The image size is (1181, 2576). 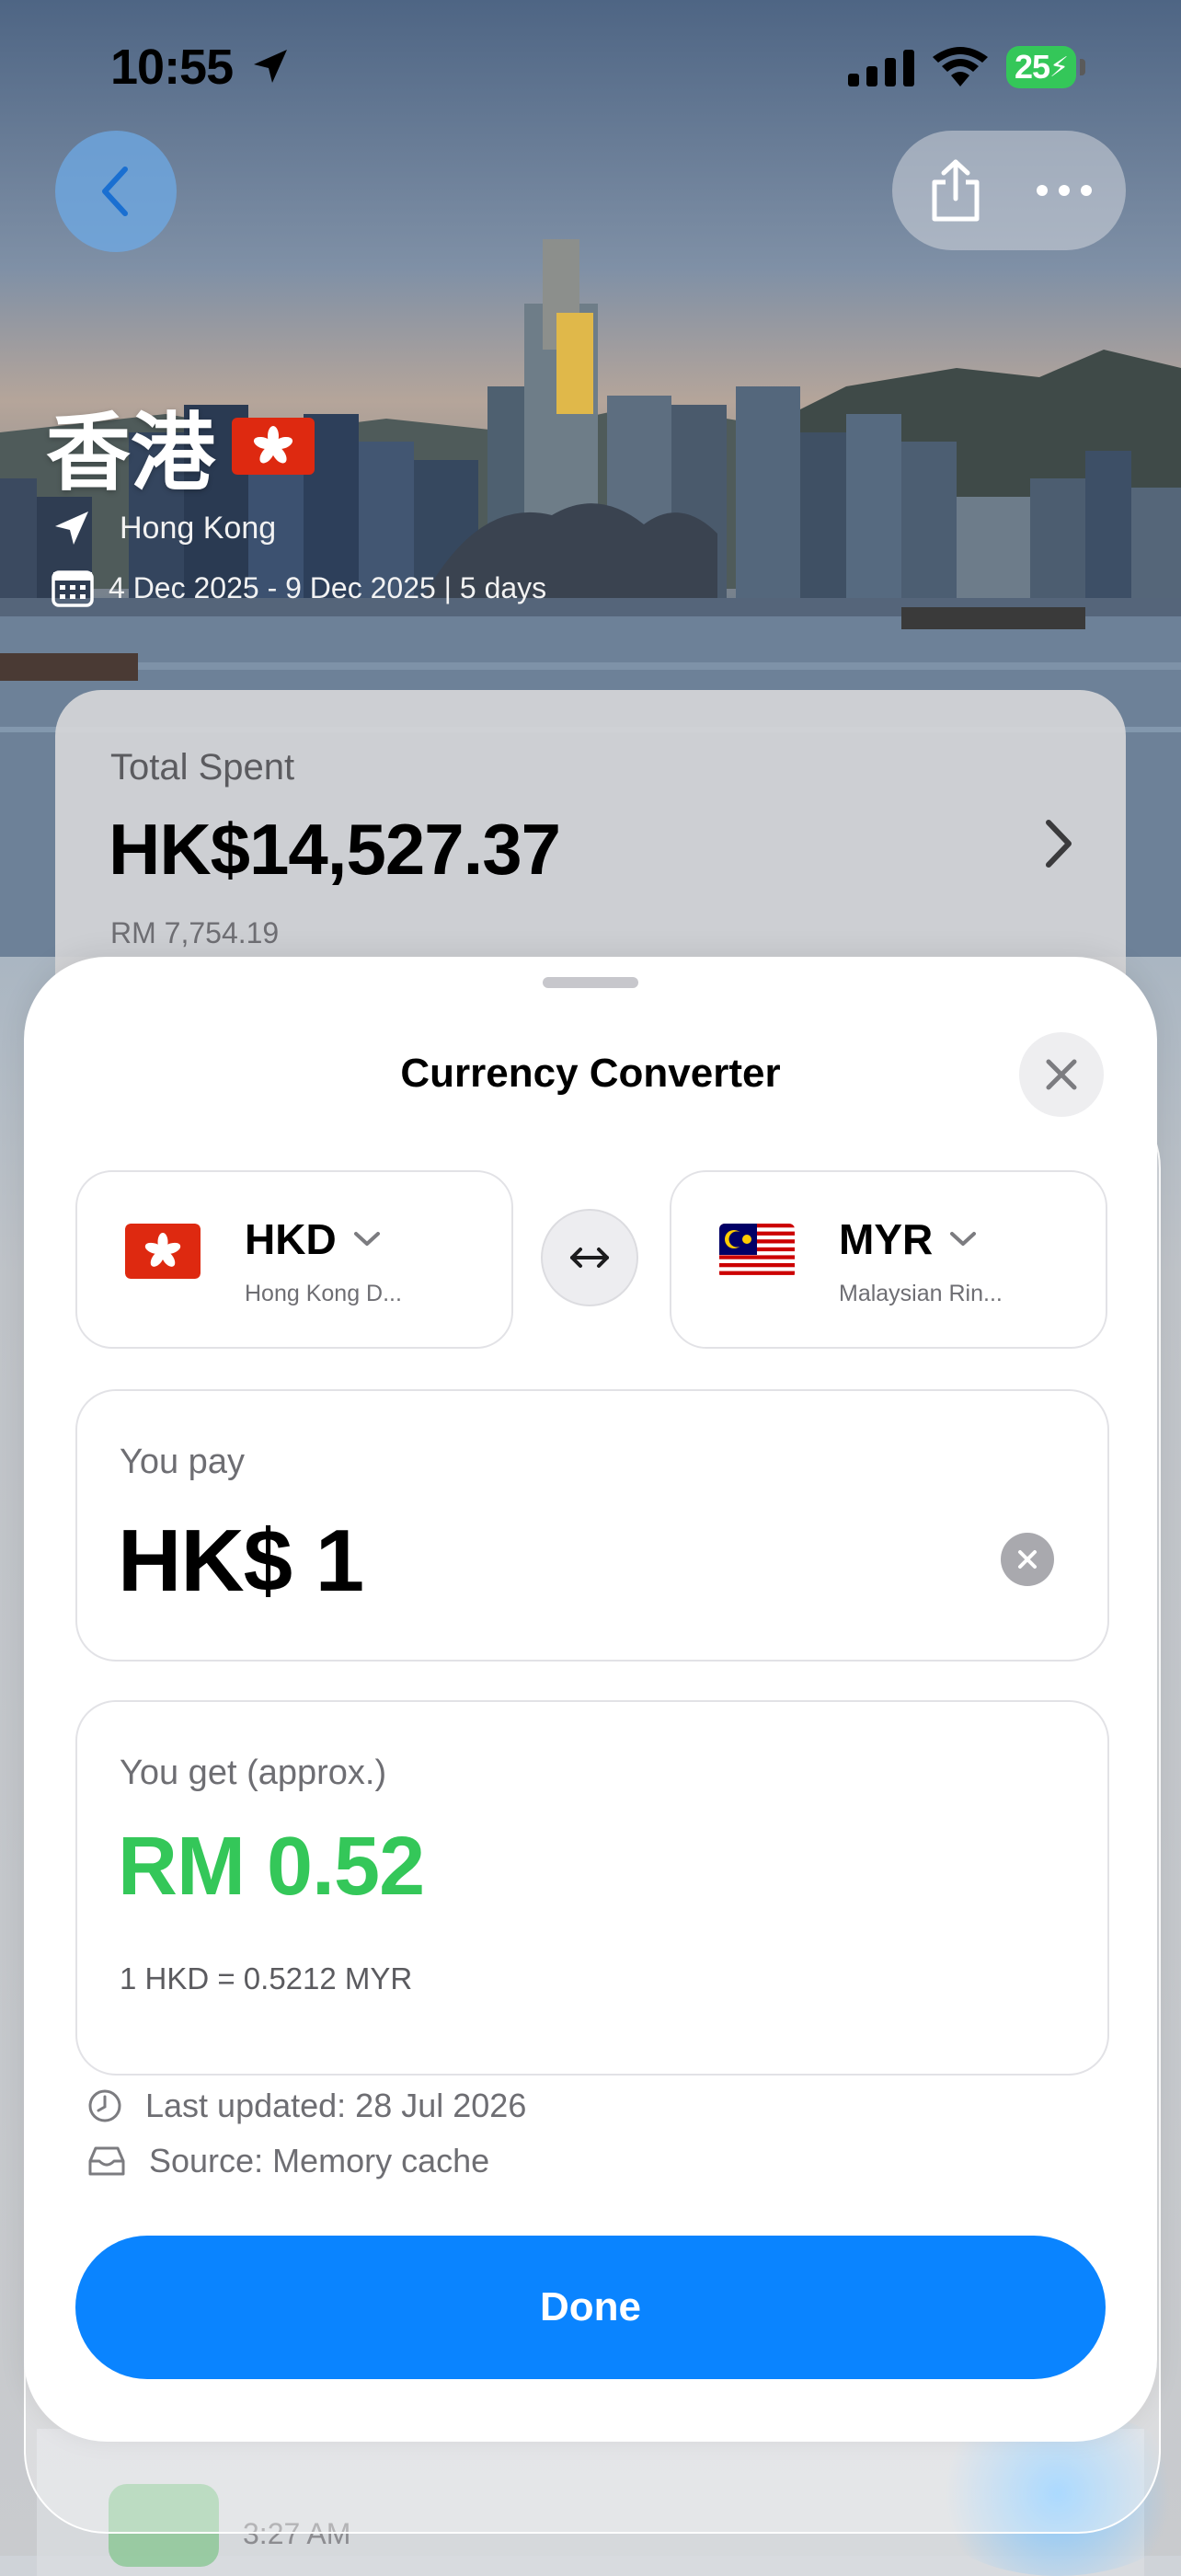 I want to click on wifi-icon, so click(x=961, y=66).